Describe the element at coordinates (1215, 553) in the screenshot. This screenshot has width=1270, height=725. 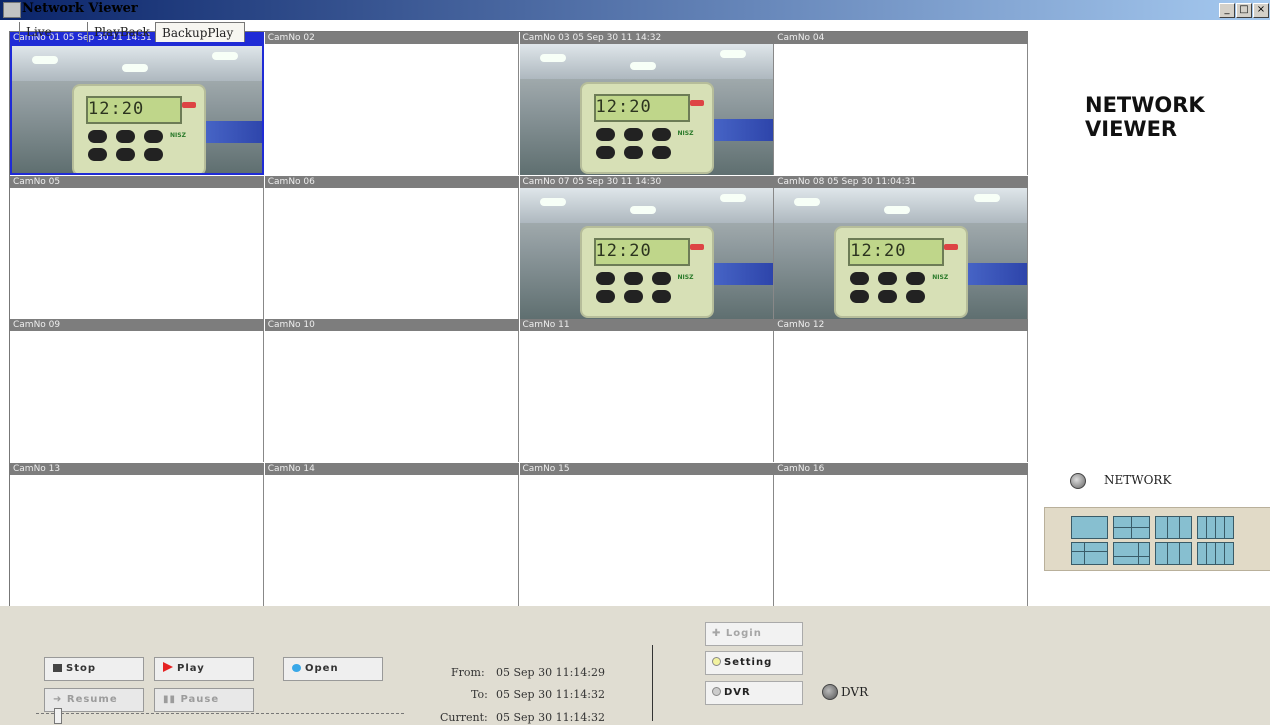
I see `layout-2x4-button` at that location.